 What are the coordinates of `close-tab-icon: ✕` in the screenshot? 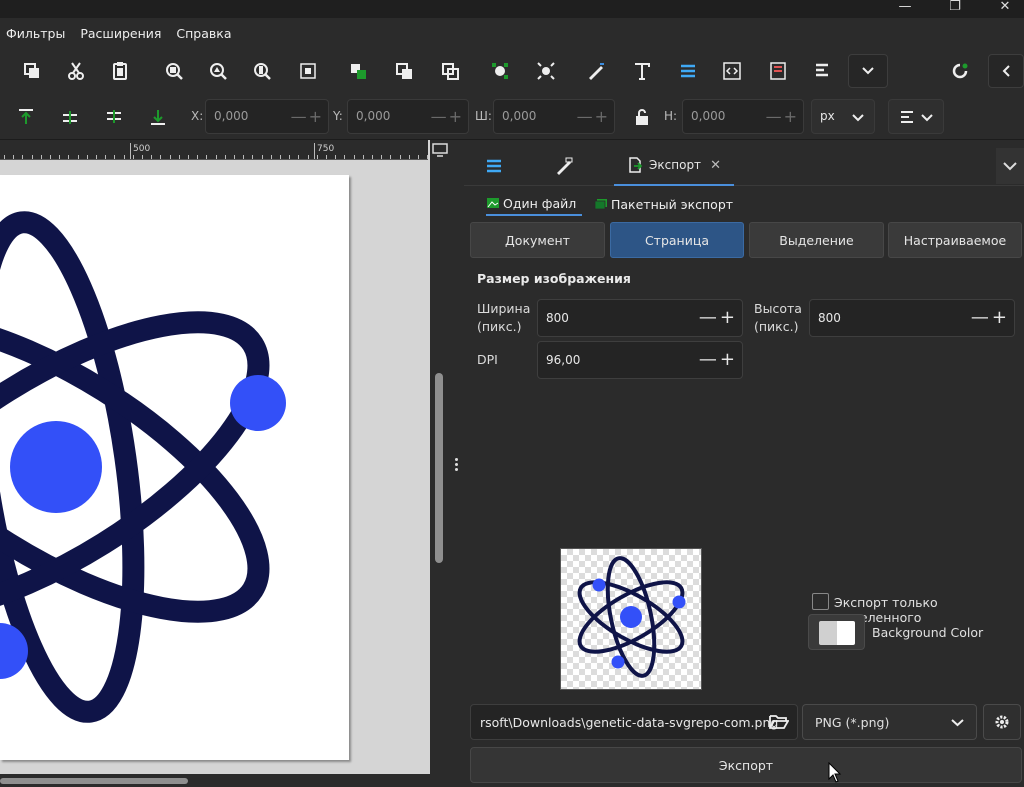 It's located at (715, 165).